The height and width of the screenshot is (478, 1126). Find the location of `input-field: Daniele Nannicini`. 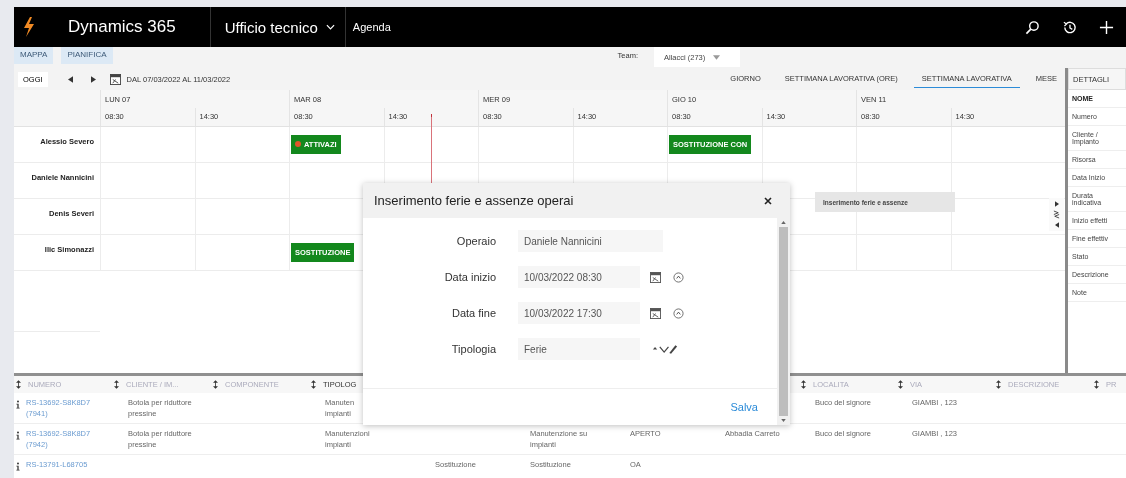

input-field: Daniele Nannicini is located at coordinates (590, 241).